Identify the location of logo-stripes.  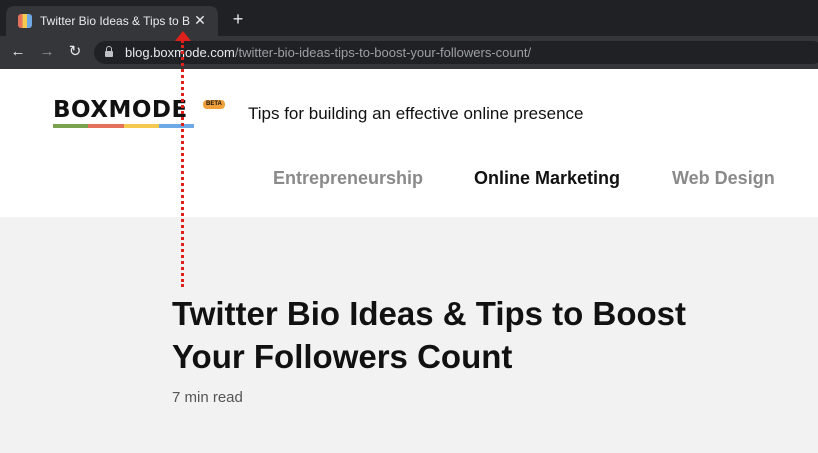
(123, 126).